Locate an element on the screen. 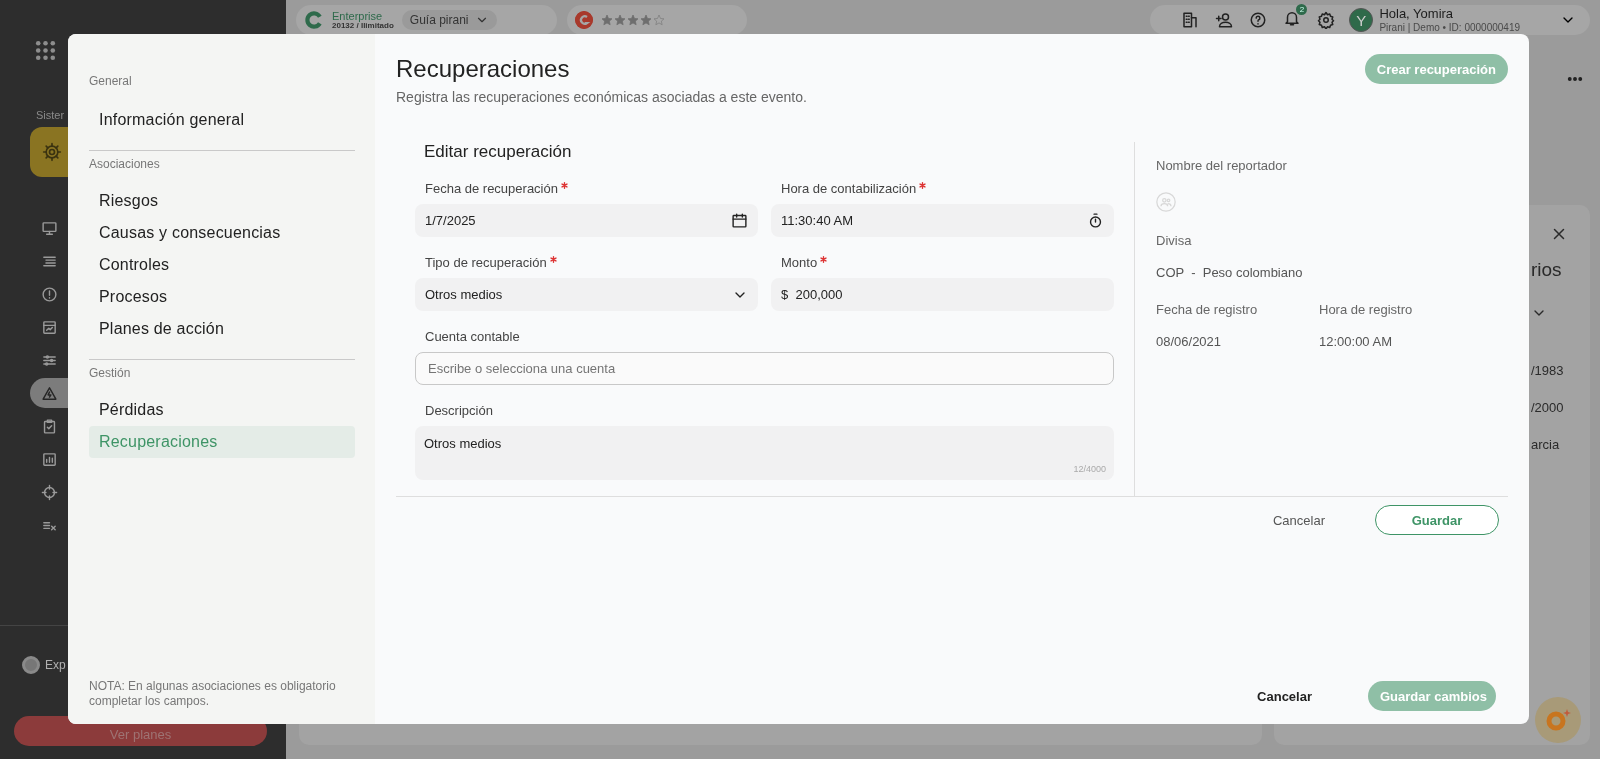 This screenshot has height=759, width=1600. user-greeting: Hola, Yomira is located at coordinates (1417, 14).